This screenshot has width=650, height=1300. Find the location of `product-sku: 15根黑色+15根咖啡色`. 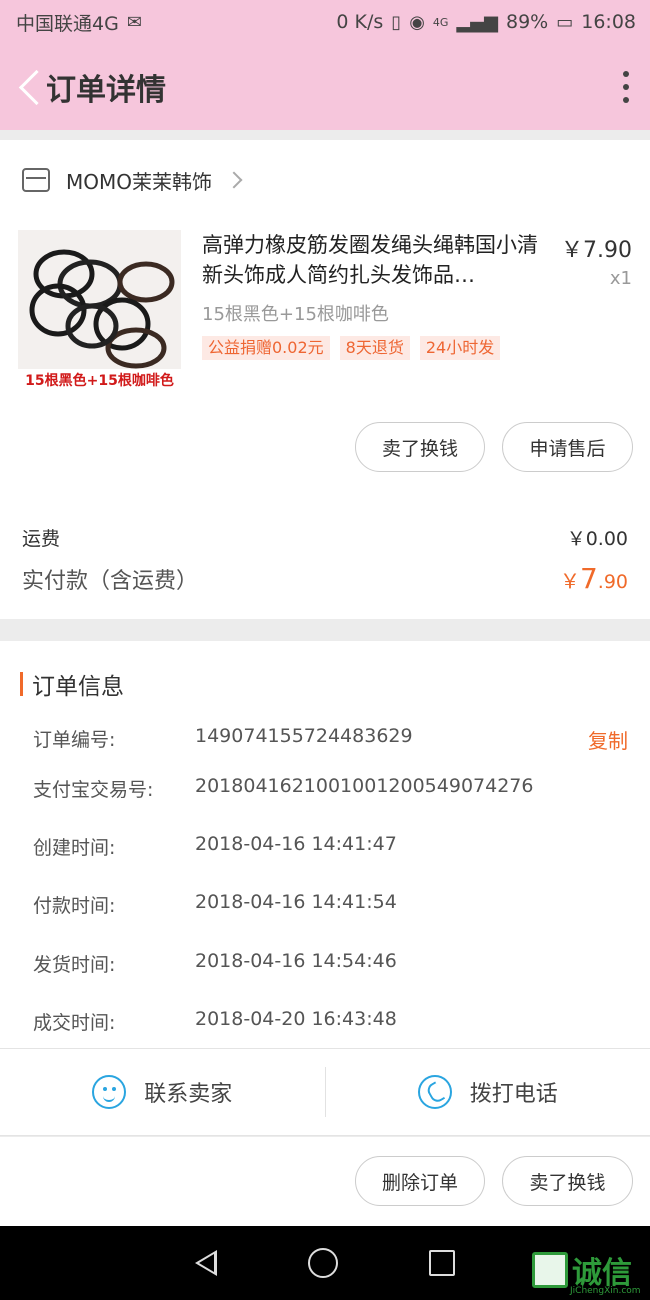

product-sku: 15根黑色+15根咖啡色 is located at coordinates (295, 314).